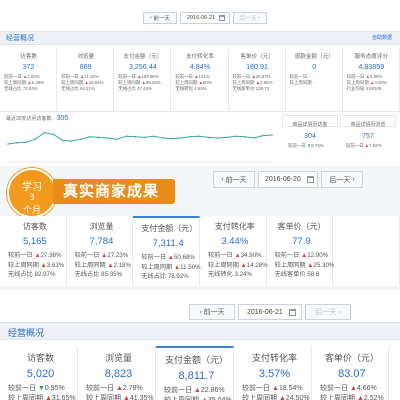 This screenshot has height=400, width=400. Describe the element at coordinates (122, 265) in the screenshot. I see `compare-value: 2.18%` at that location.